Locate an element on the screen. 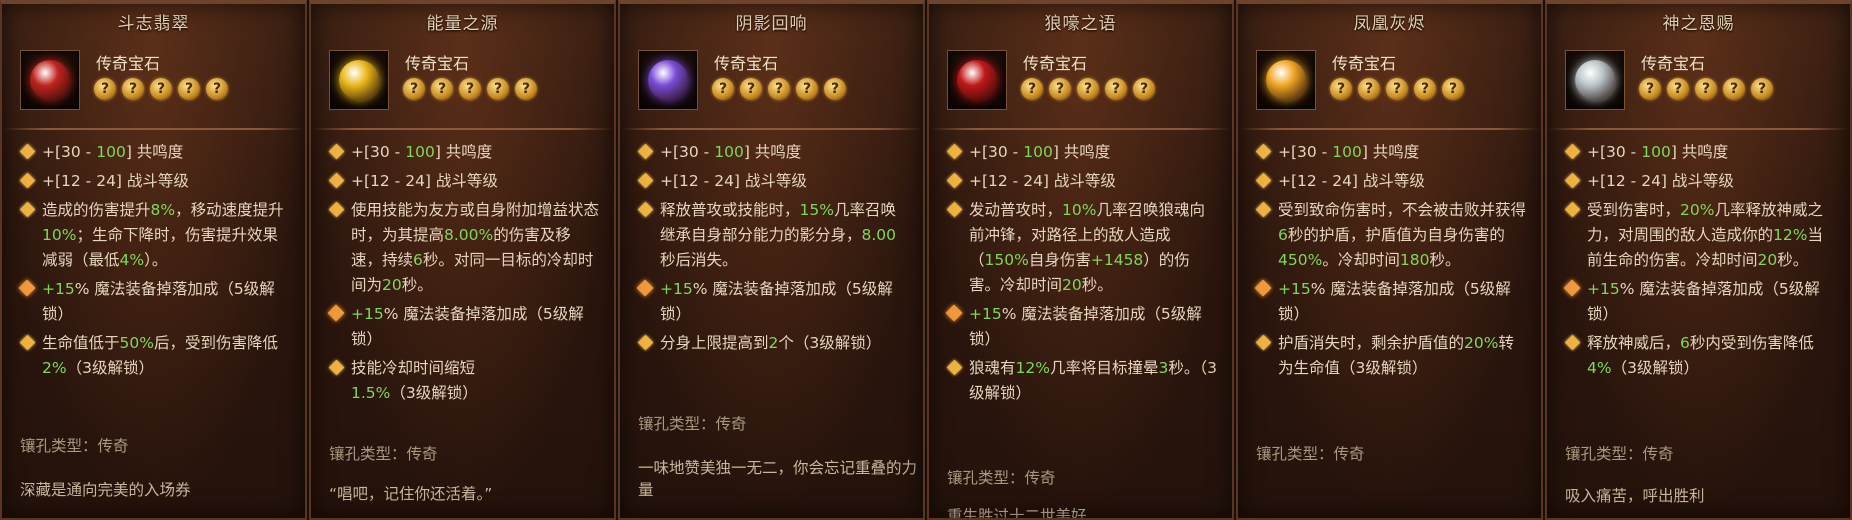 The image size is (1852, 520). affix-line: 护盾消失时，剩余护盾值的20%转为生命值（3级解锁） is located at coordinates (1391, 356).